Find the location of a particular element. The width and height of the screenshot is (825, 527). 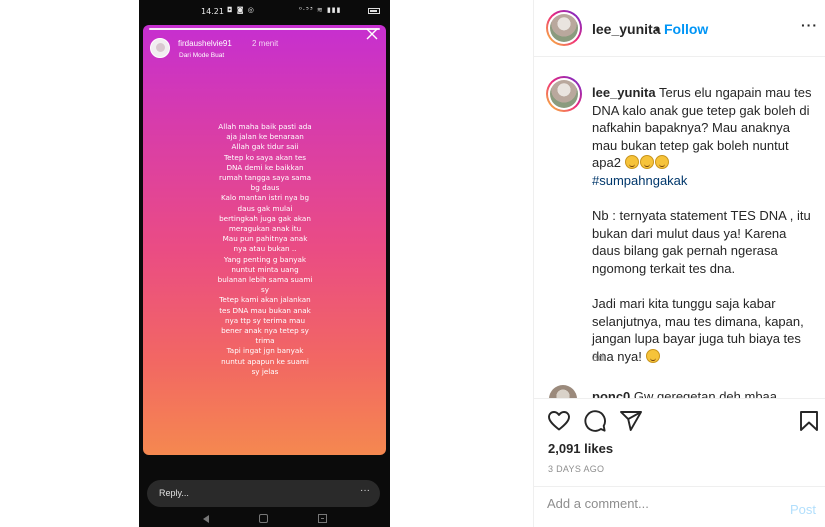

header-username: lee_yunita is located at coordinates (626, 29).